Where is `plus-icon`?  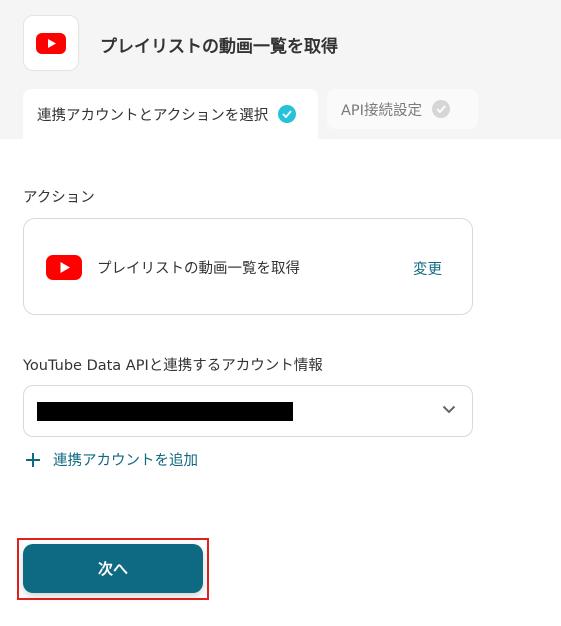 plus-icon is located at coordinates (33, 459).